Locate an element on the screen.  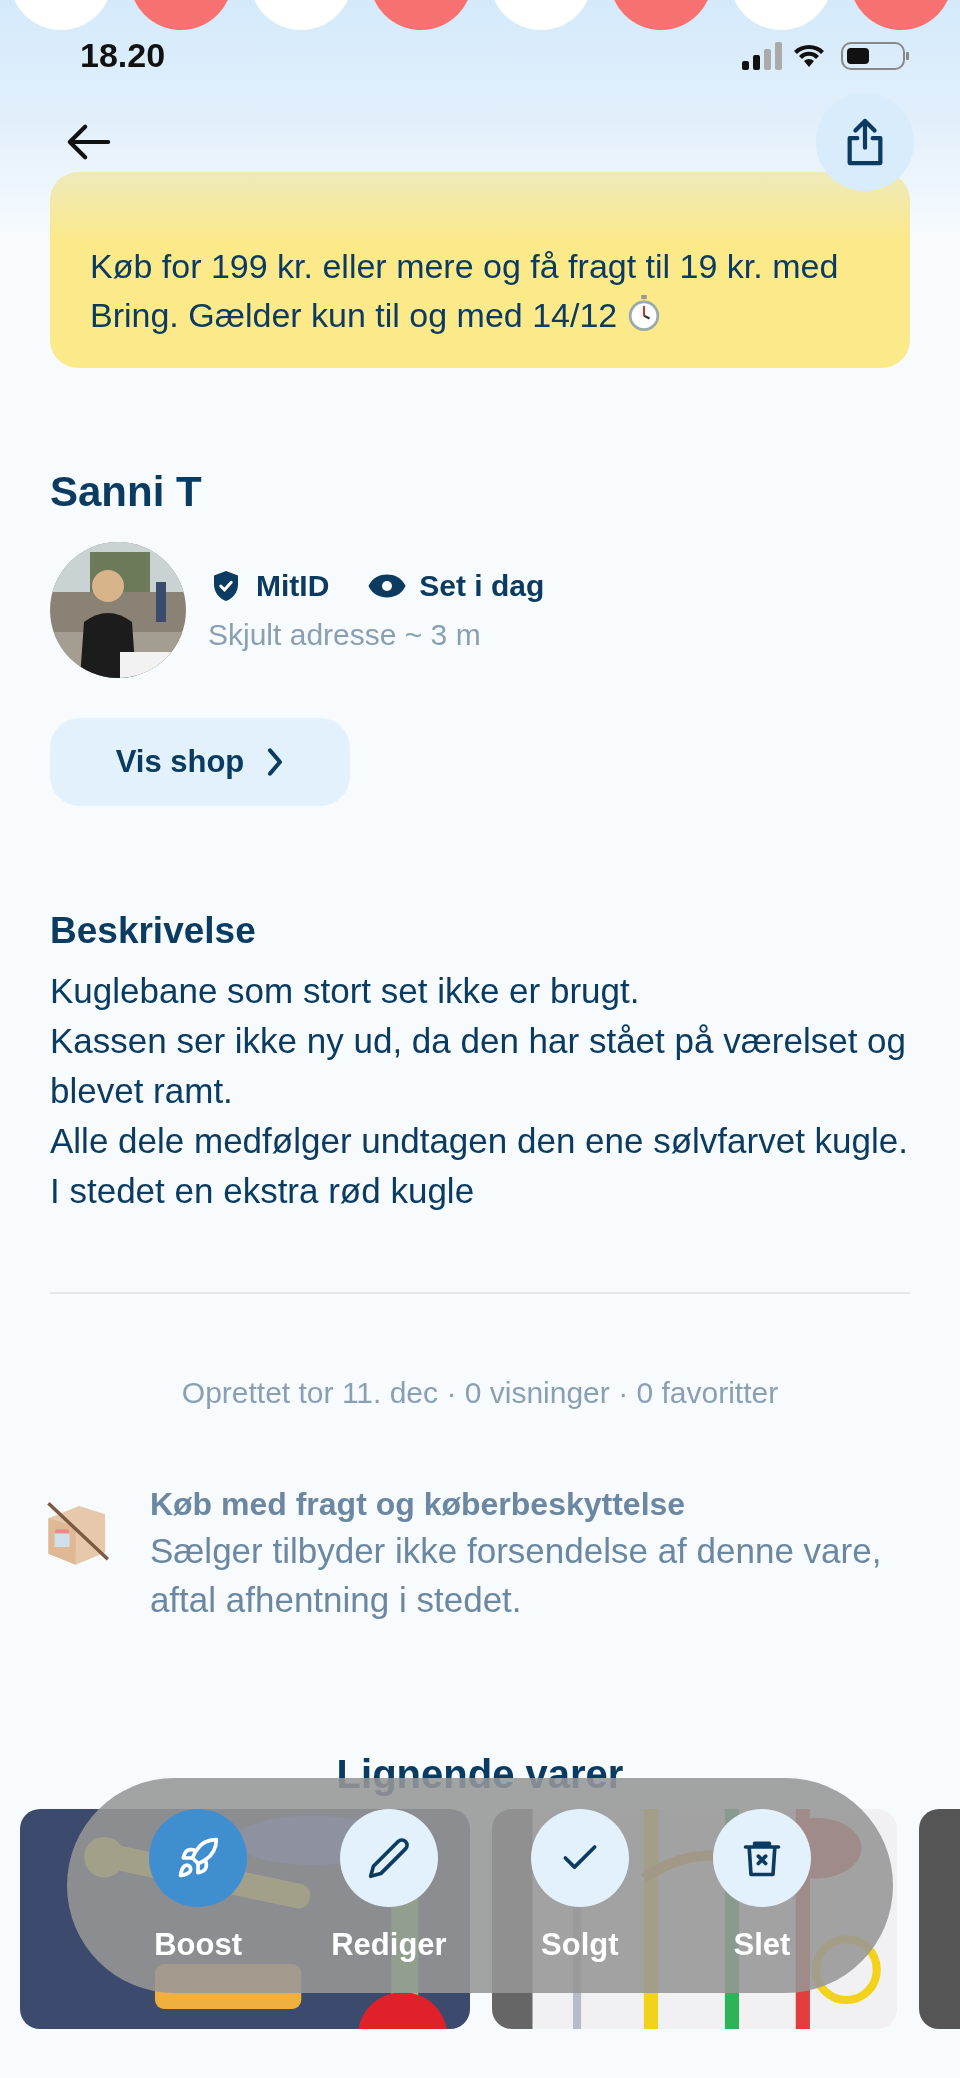
description-text: Kuglebane som stort set ikke er brugt. is located at coordinates (345, 991).